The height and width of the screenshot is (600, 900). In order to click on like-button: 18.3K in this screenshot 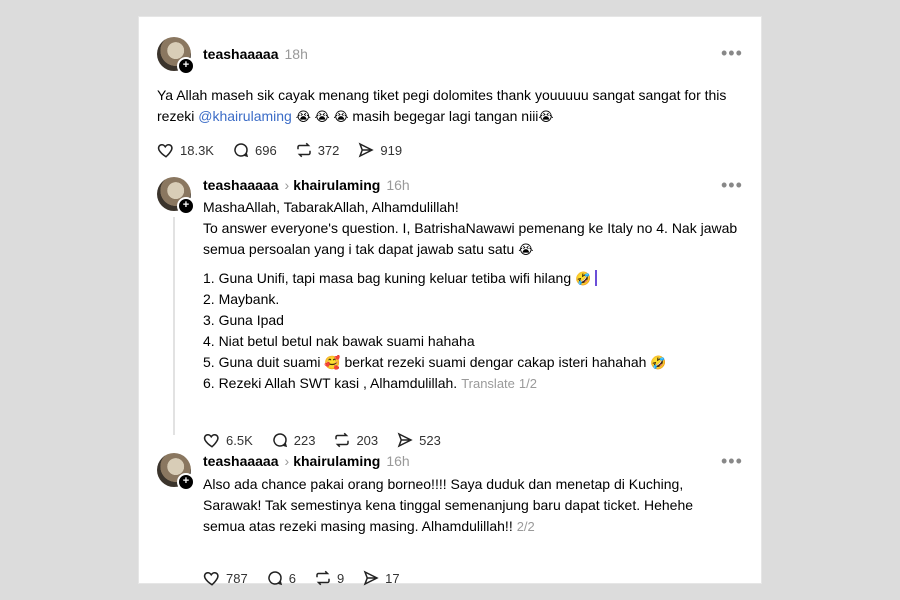, I will do `click(185, 150)`.